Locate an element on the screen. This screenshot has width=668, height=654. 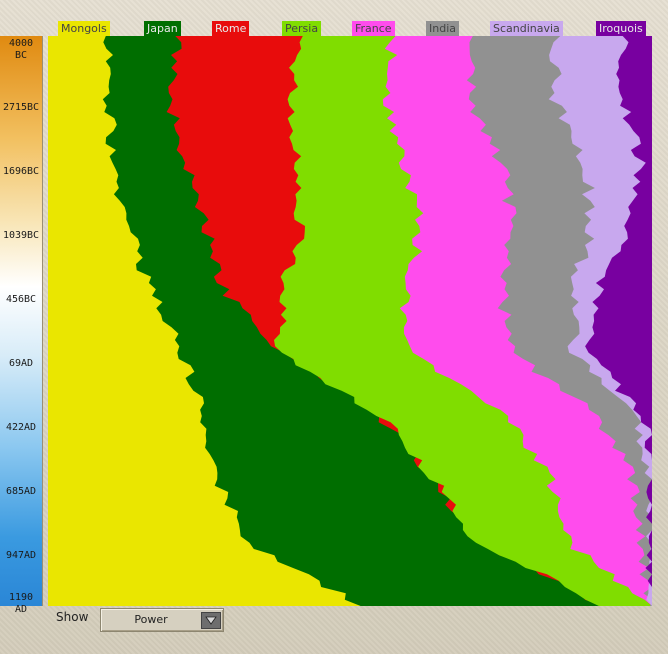
time-tick-label: 1190 AD is located at coordinates (21, 603).